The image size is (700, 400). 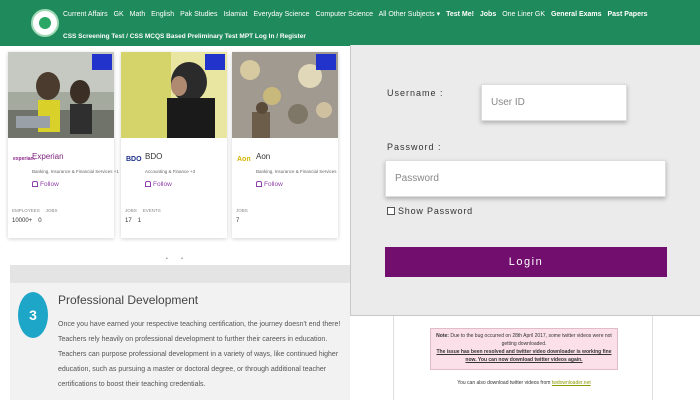 I want to click on company-logo: Aon, so click(x=244, y=159).